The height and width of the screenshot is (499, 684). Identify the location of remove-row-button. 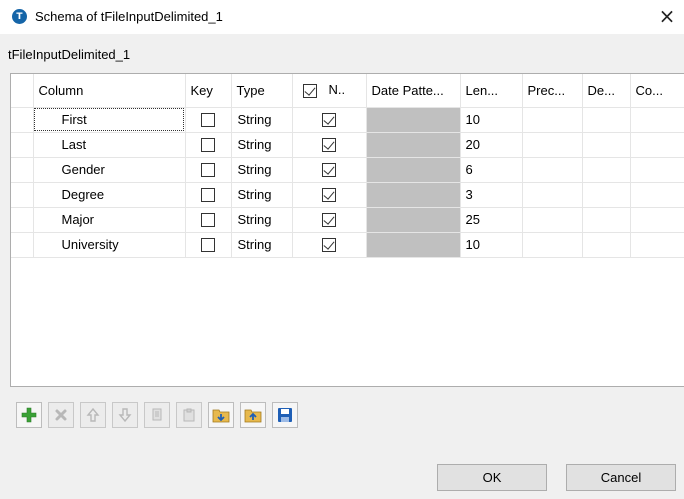
(61, 415).